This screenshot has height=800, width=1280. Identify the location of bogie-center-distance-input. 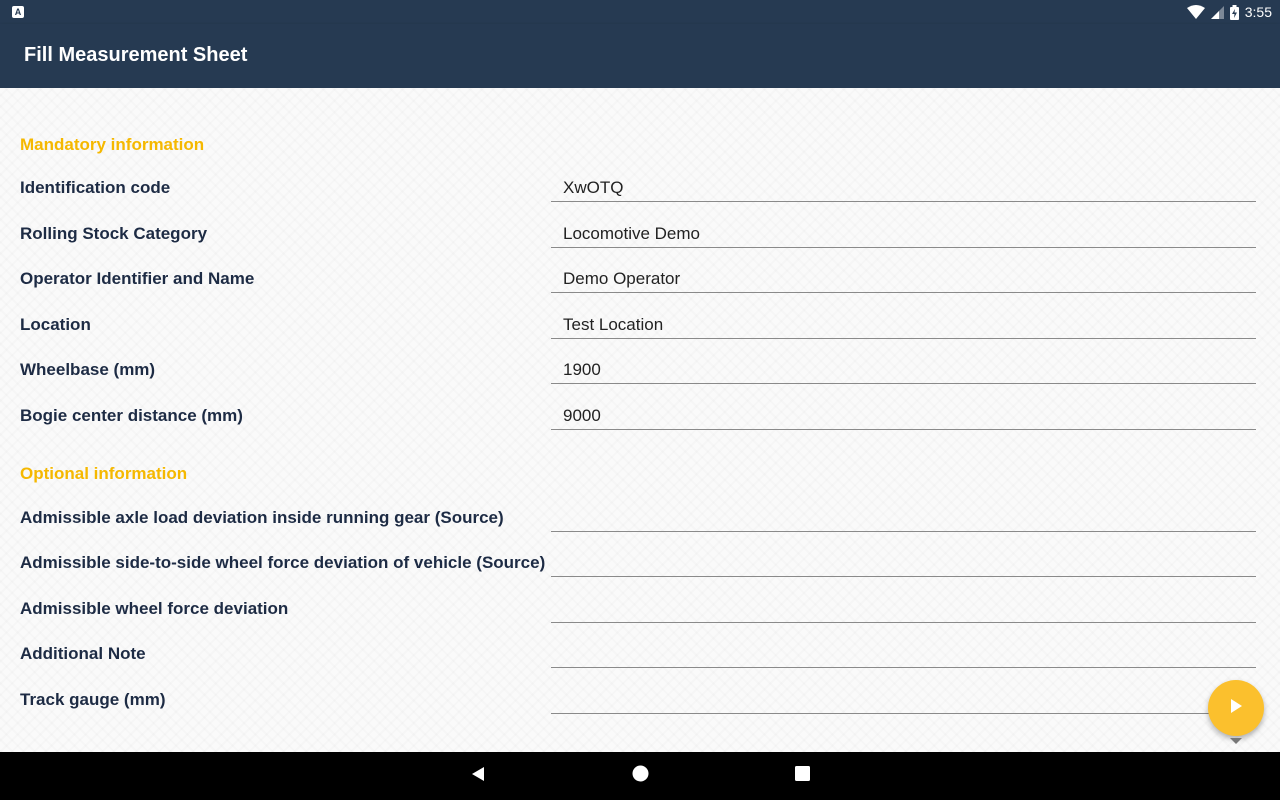
(903, 416).